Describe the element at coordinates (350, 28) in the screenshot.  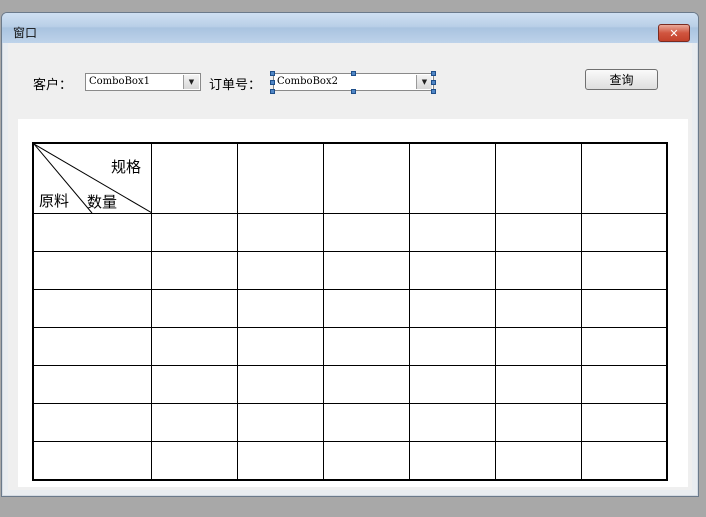
I see `title-bar: 窗口 ✕` at that location.